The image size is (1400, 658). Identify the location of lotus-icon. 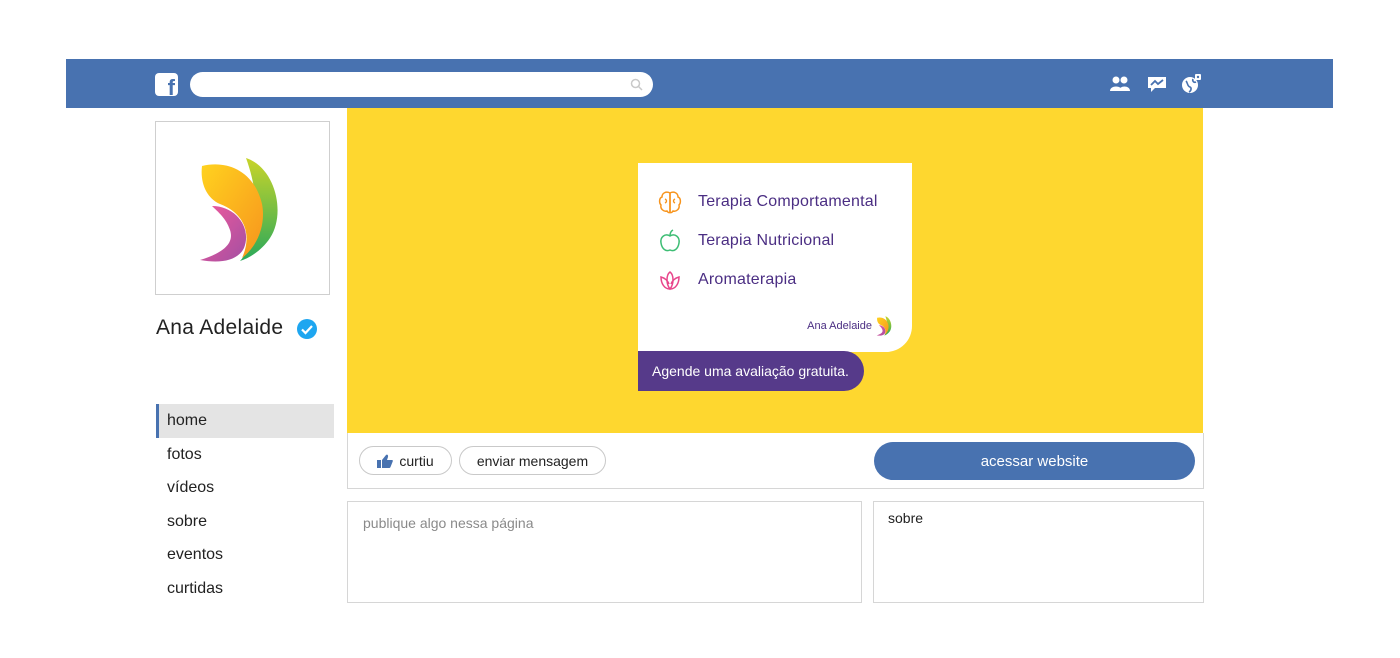
(670, 281).